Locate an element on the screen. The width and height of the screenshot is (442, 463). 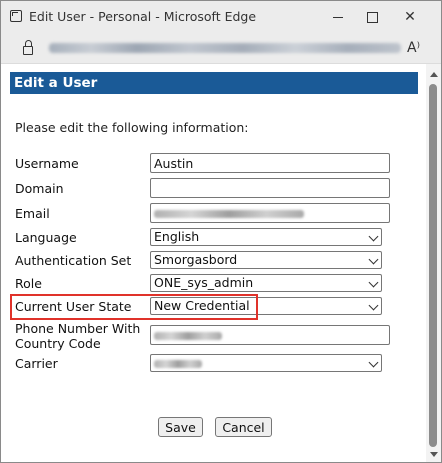
phone-number-label: Phone Number With Country Code is located at coordinates (77, 336).